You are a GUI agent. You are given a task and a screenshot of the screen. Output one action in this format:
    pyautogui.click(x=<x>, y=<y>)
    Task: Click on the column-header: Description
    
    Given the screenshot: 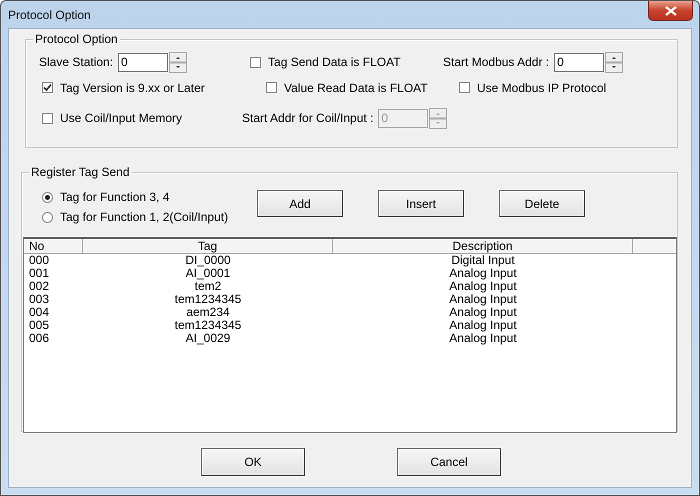 What is the action you would take?
    pyautogui.click(x=483, y=246)
    